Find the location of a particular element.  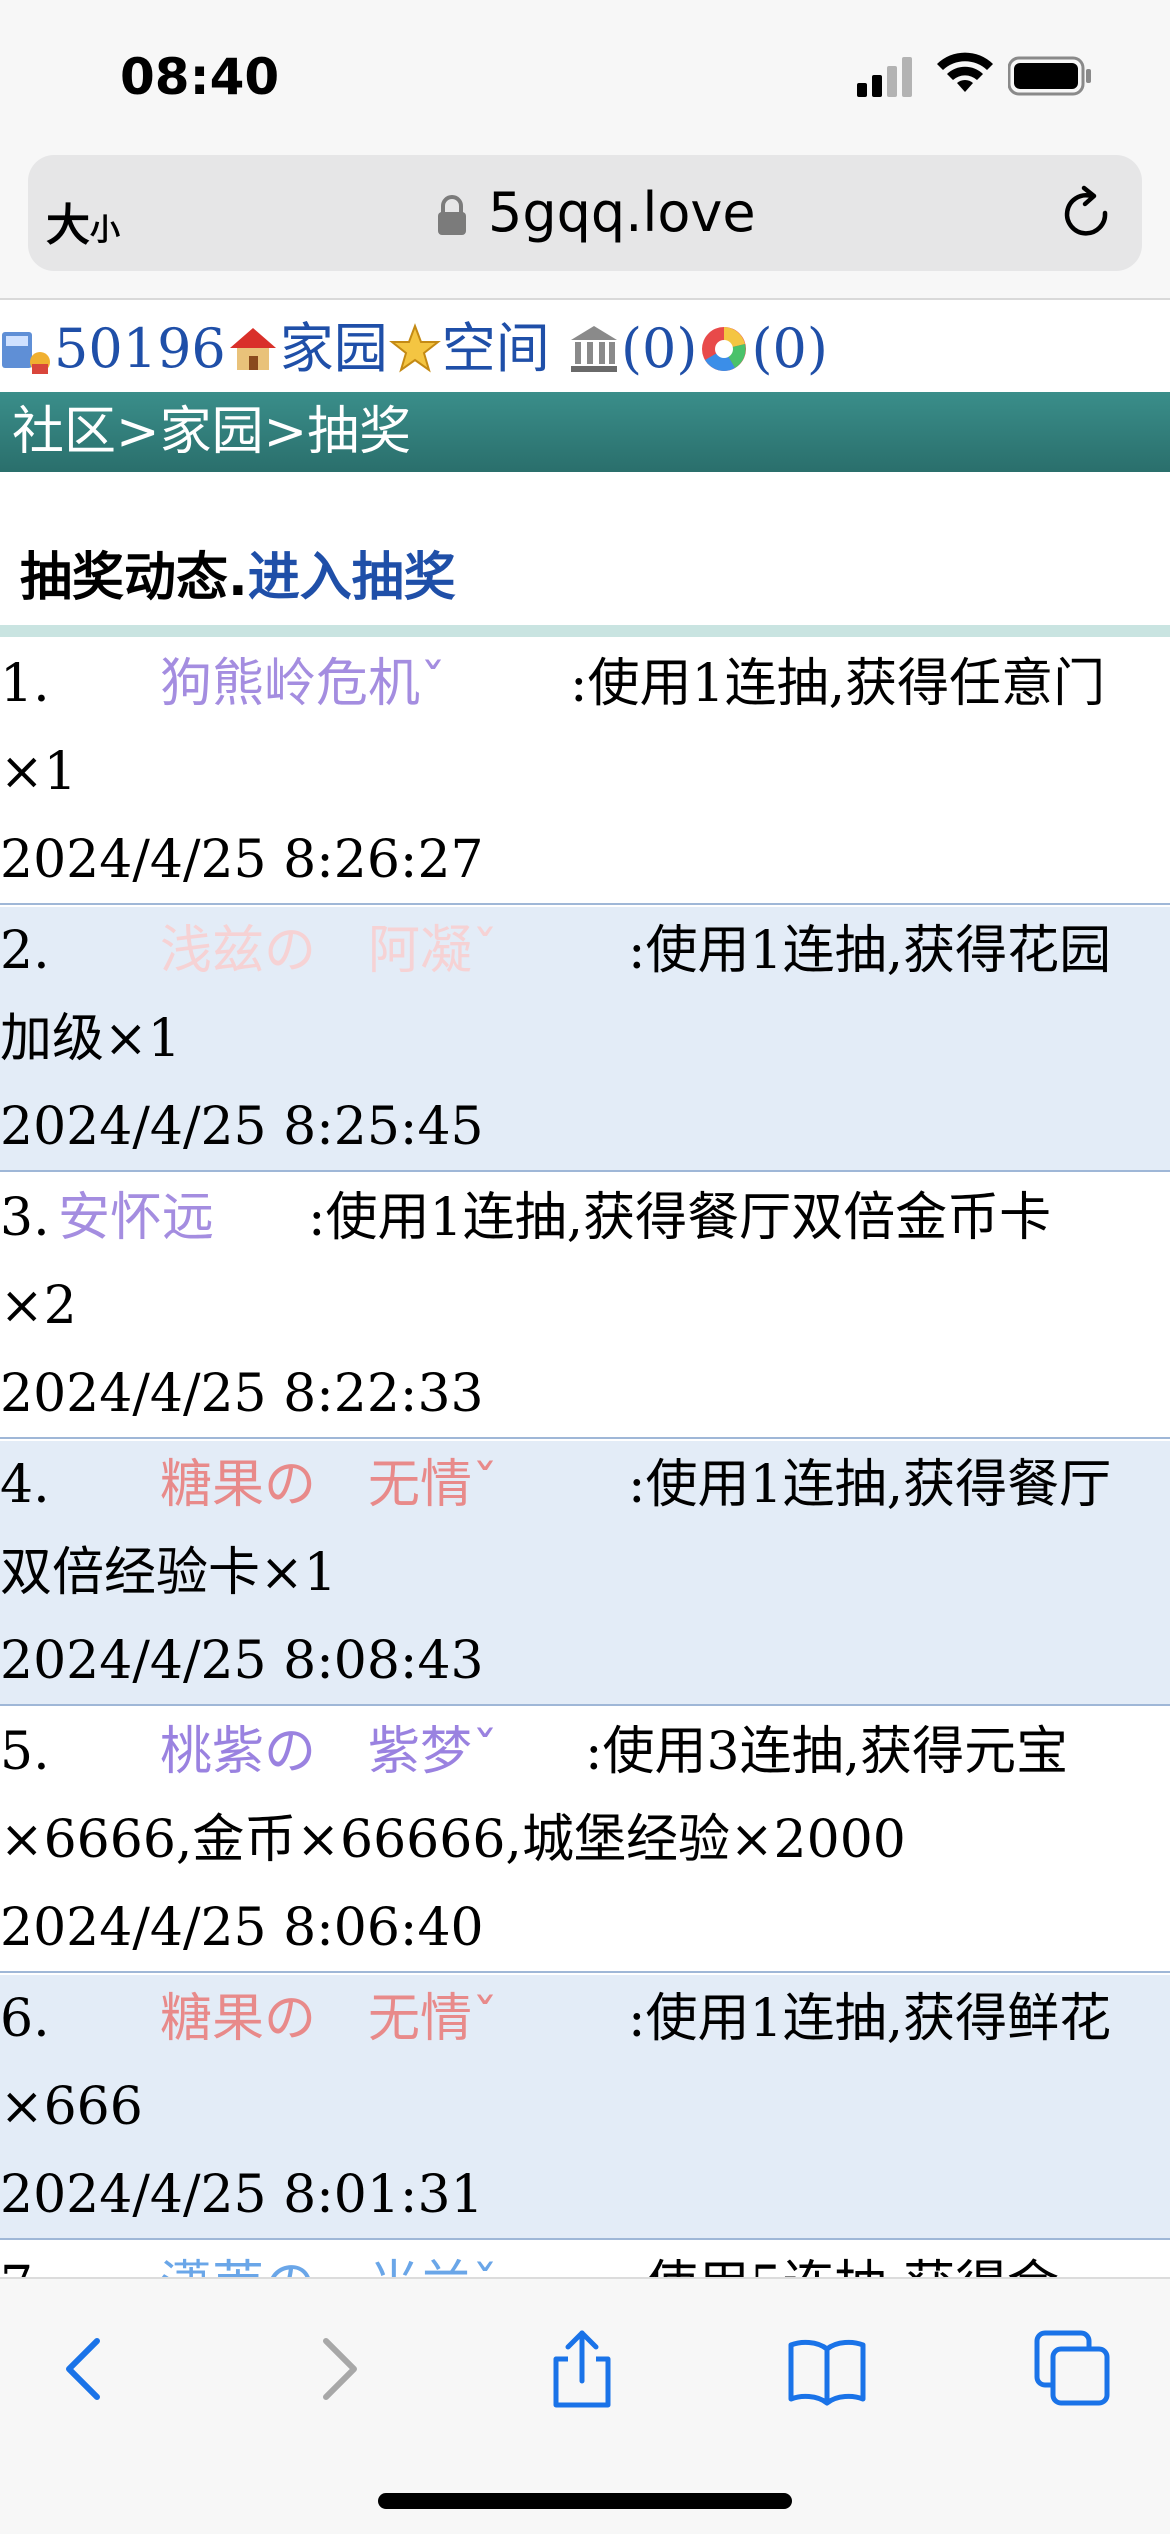

bookmarks-icon is located at coordinates (827, 2369).